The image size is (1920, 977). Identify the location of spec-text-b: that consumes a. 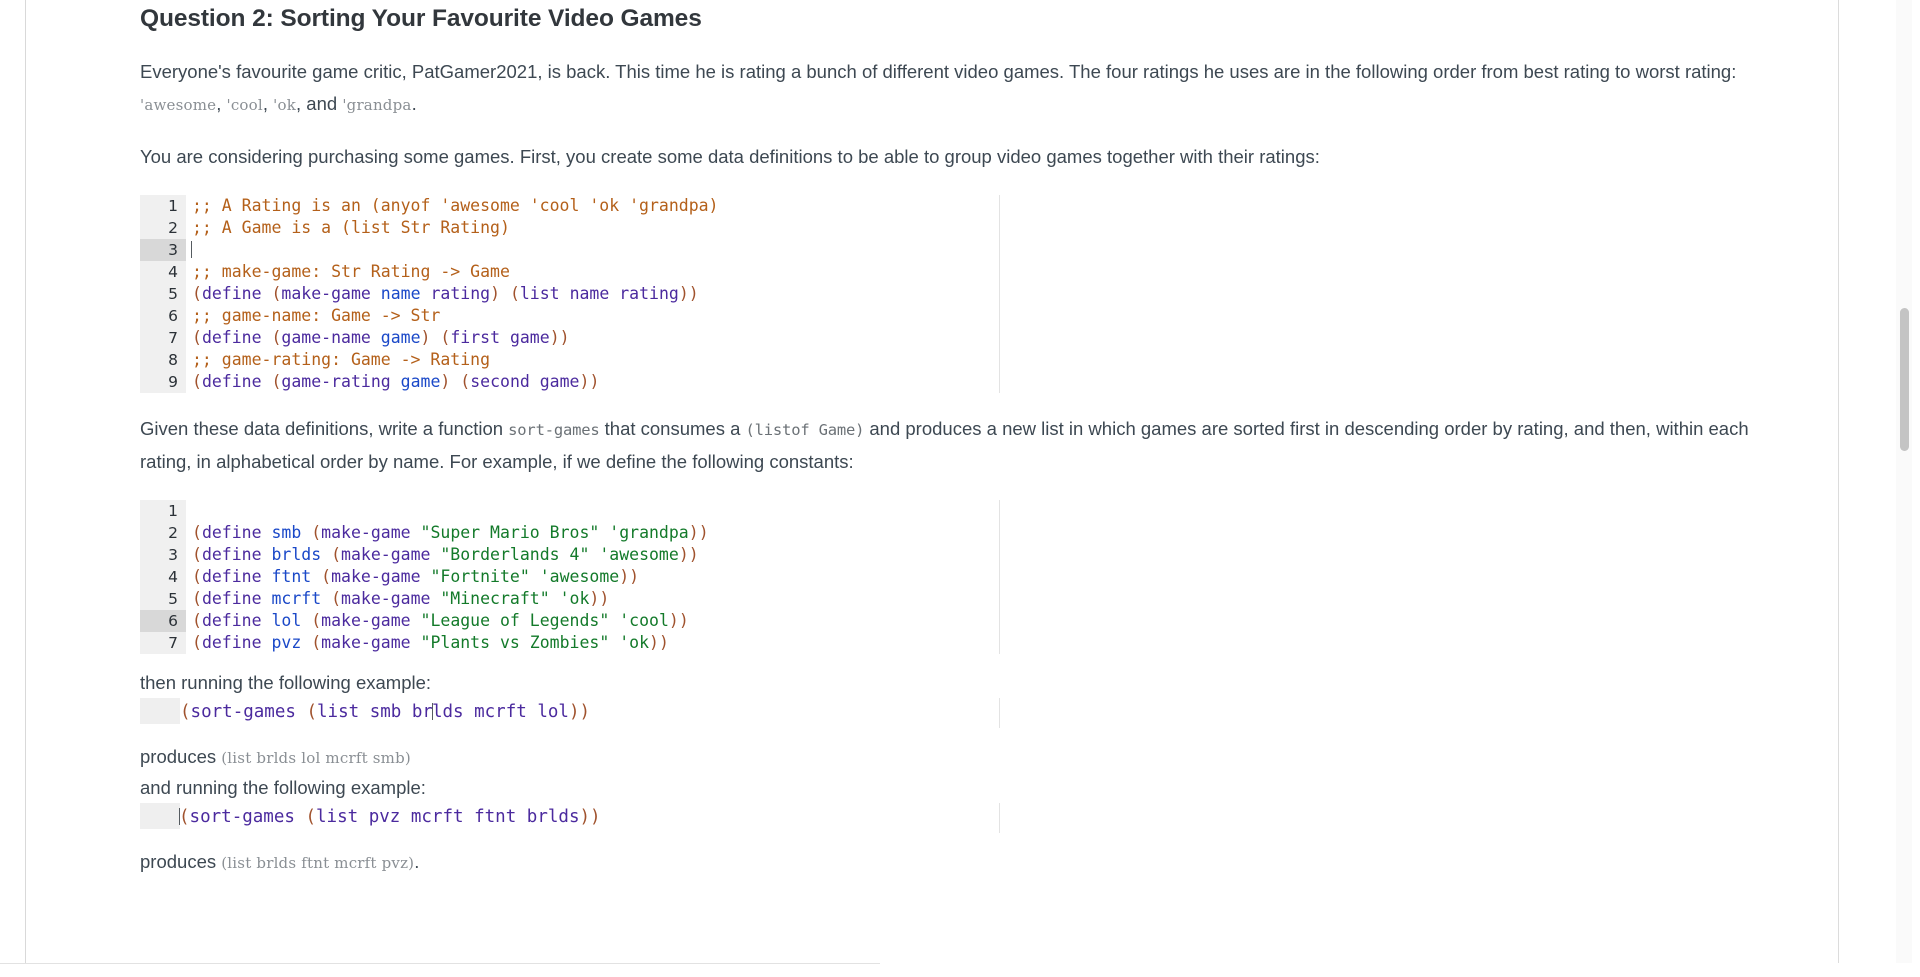
(672, 428).